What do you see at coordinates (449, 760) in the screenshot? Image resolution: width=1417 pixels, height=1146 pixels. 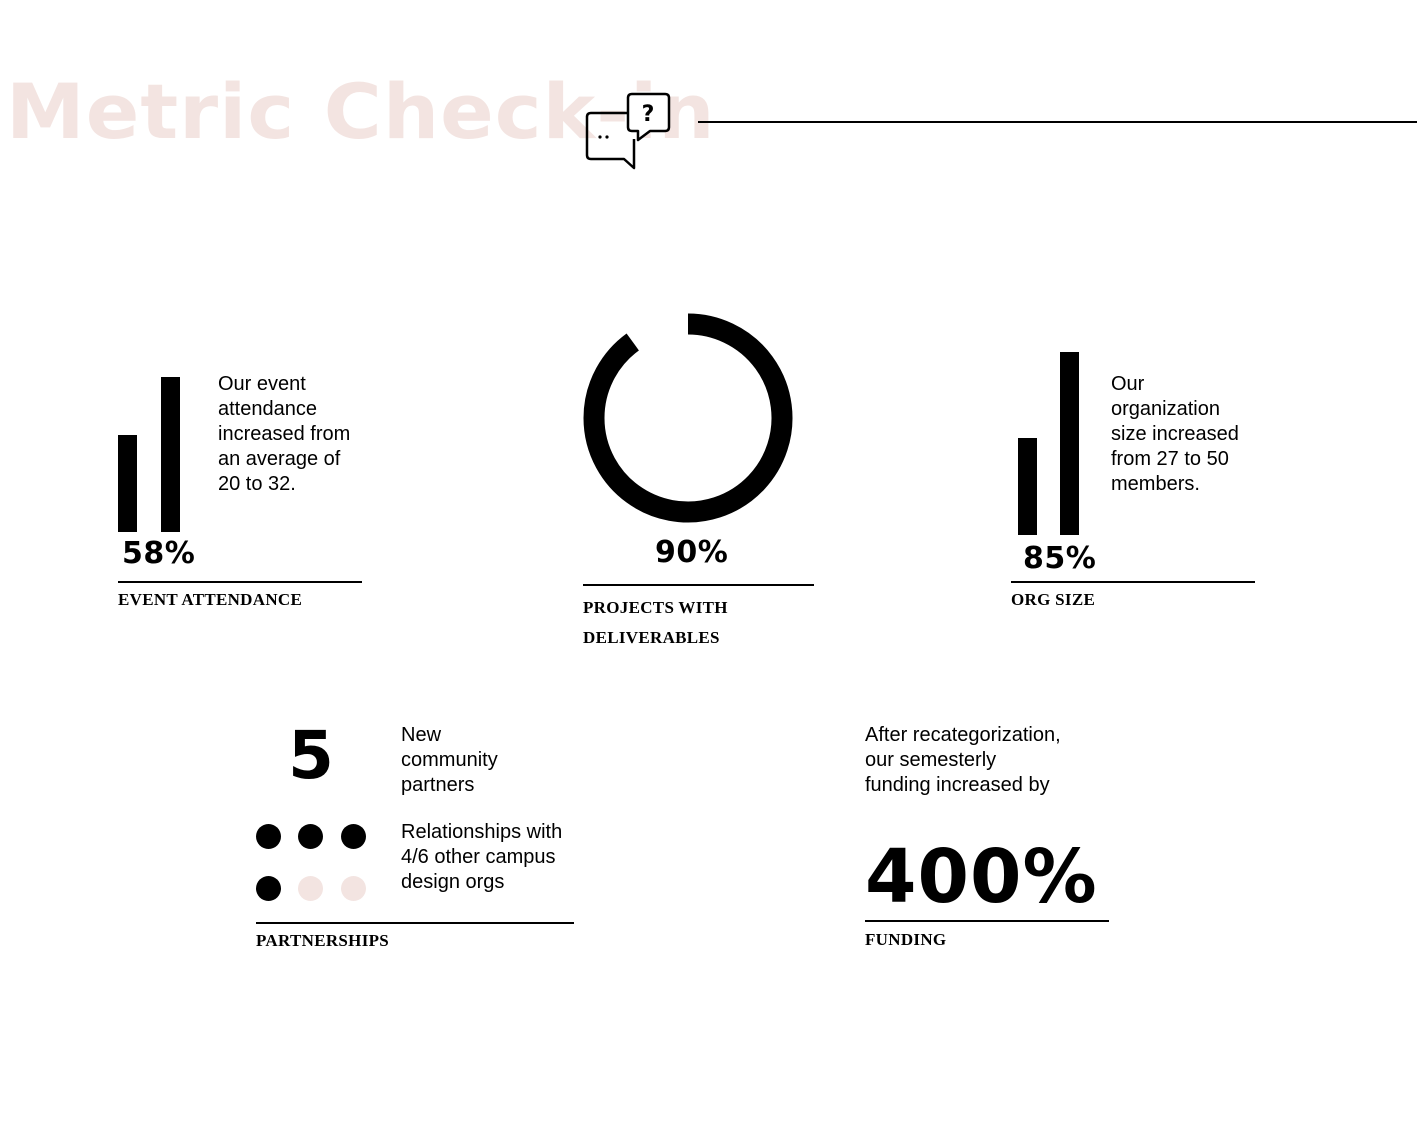 I see `partners-count-label: New community partners` at bounding box center [449, 760].